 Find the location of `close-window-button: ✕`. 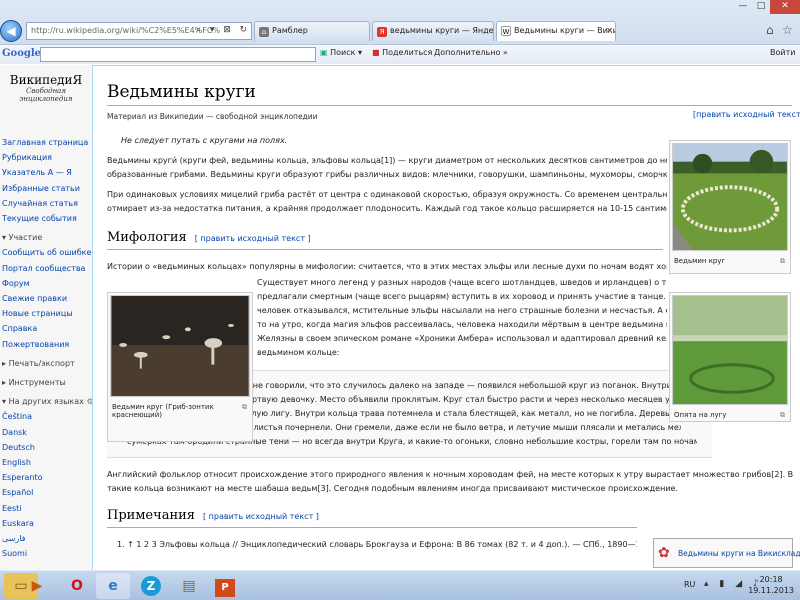

close-window-button: ✕ is located at coordinates (785, 7).